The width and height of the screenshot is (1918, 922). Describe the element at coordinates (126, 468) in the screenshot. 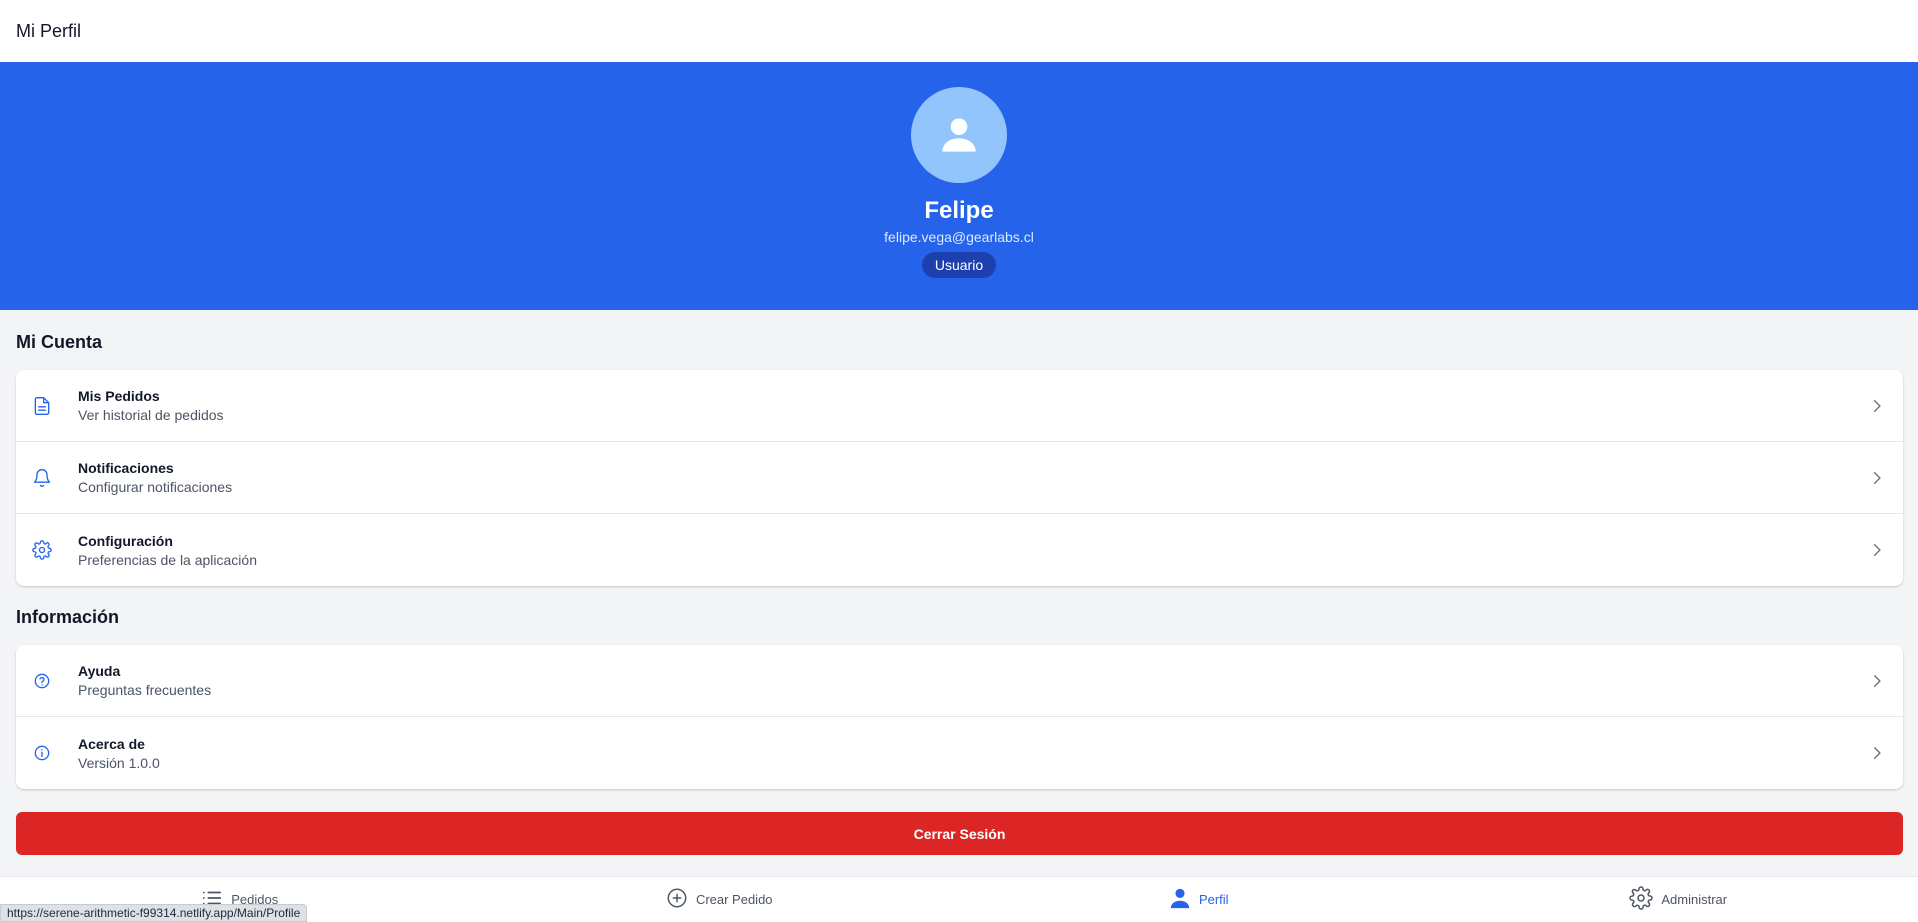

I see `menu-item-label: Notificaciones` at that location.